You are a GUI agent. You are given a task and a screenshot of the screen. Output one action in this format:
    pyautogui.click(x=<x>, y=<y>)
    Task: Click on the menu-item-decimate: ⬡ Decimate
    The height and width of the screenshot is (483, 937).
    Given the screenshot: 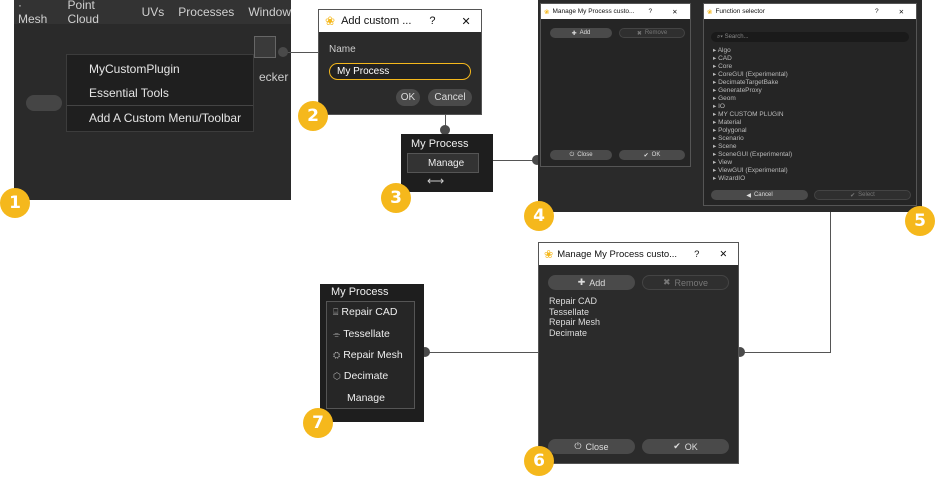 What is the action you would take?
    pyautogui.click(x=360, y=376)
    